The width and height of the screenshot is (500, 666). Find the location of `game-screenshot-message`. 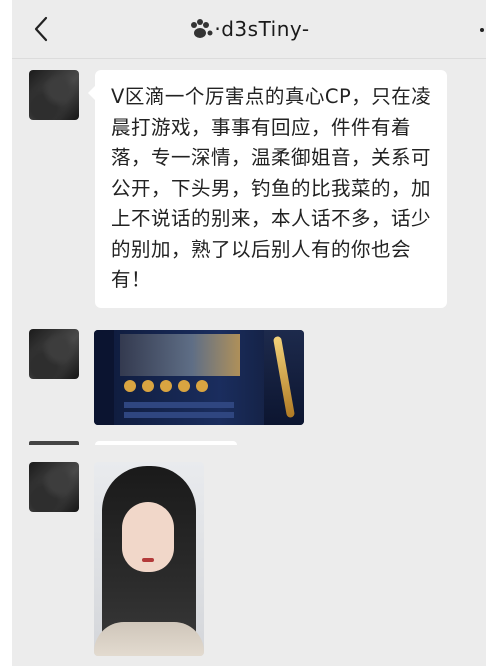

game-screenshot-message is located at coordinates (199, 377).